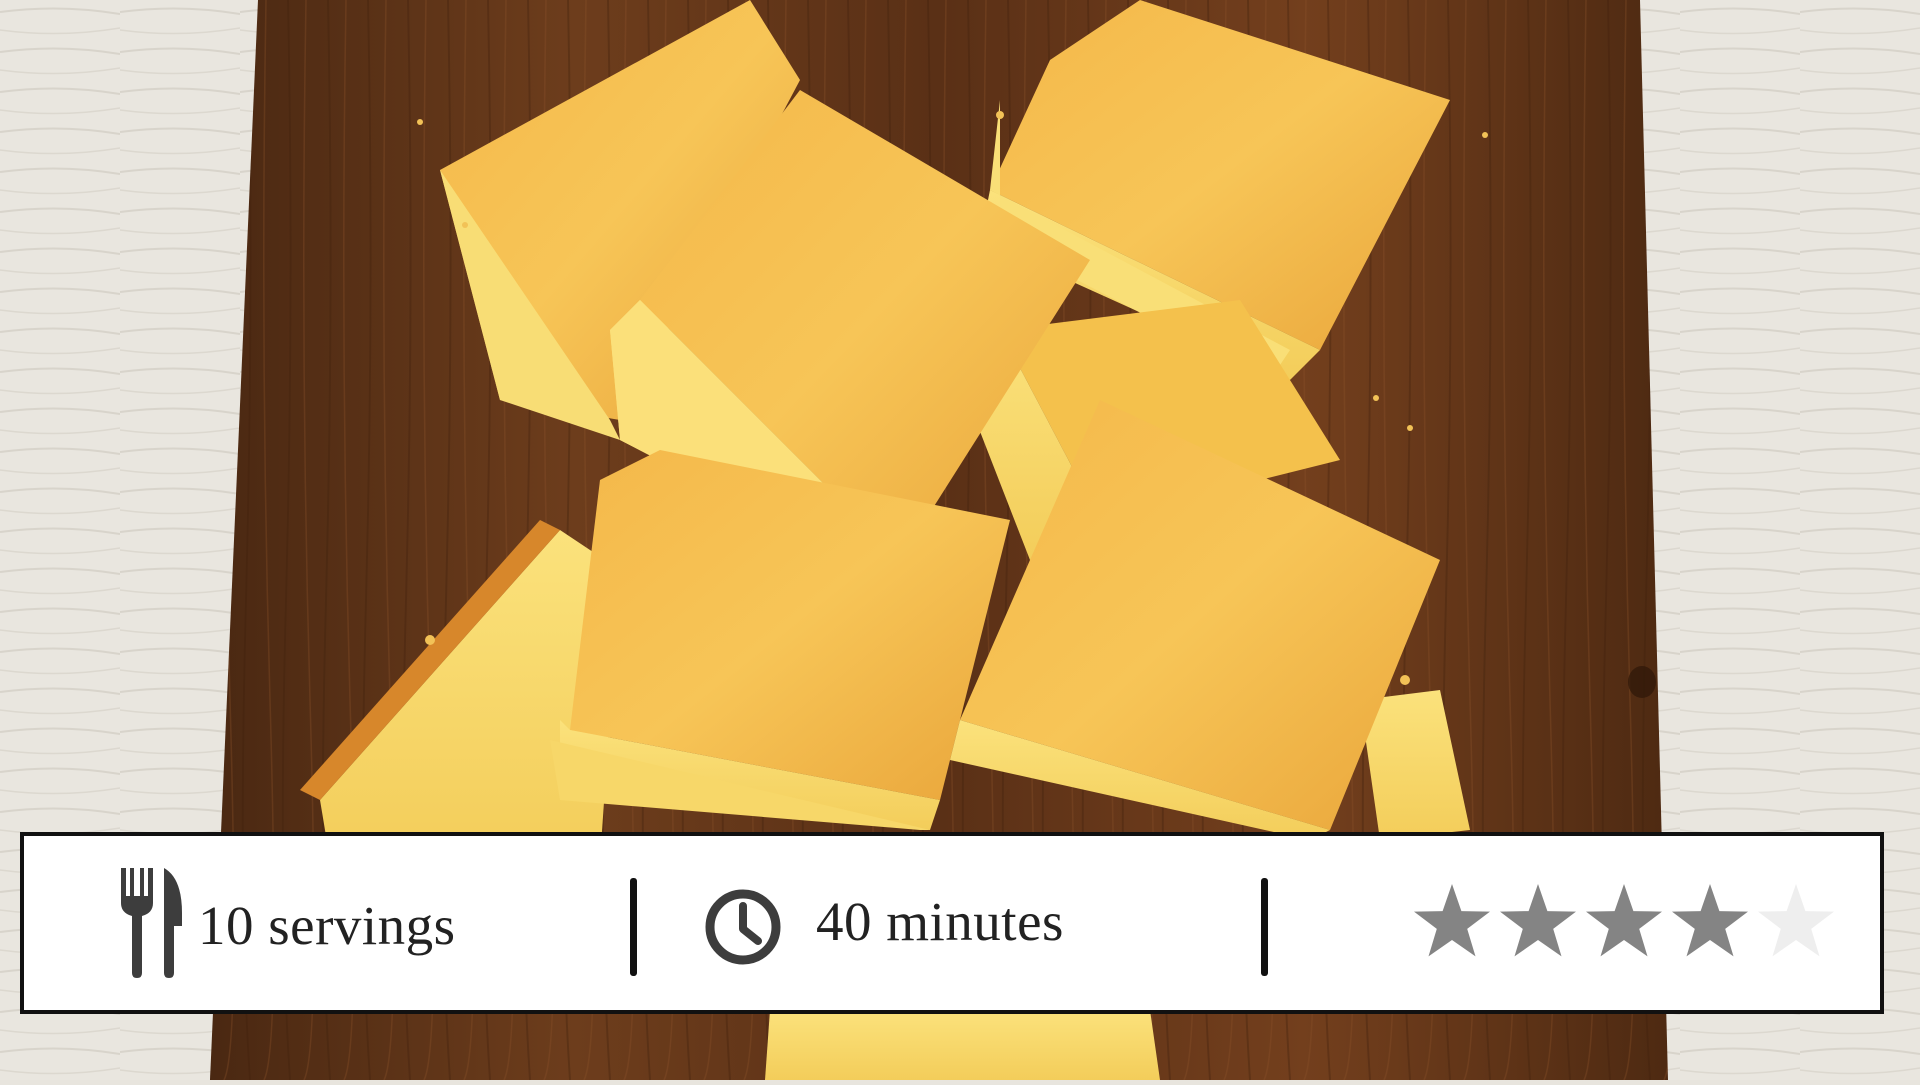  What do you see at coordinates (743, 927) in the screenshot?
I see `clock-icon` at bounding box center [743, 927].